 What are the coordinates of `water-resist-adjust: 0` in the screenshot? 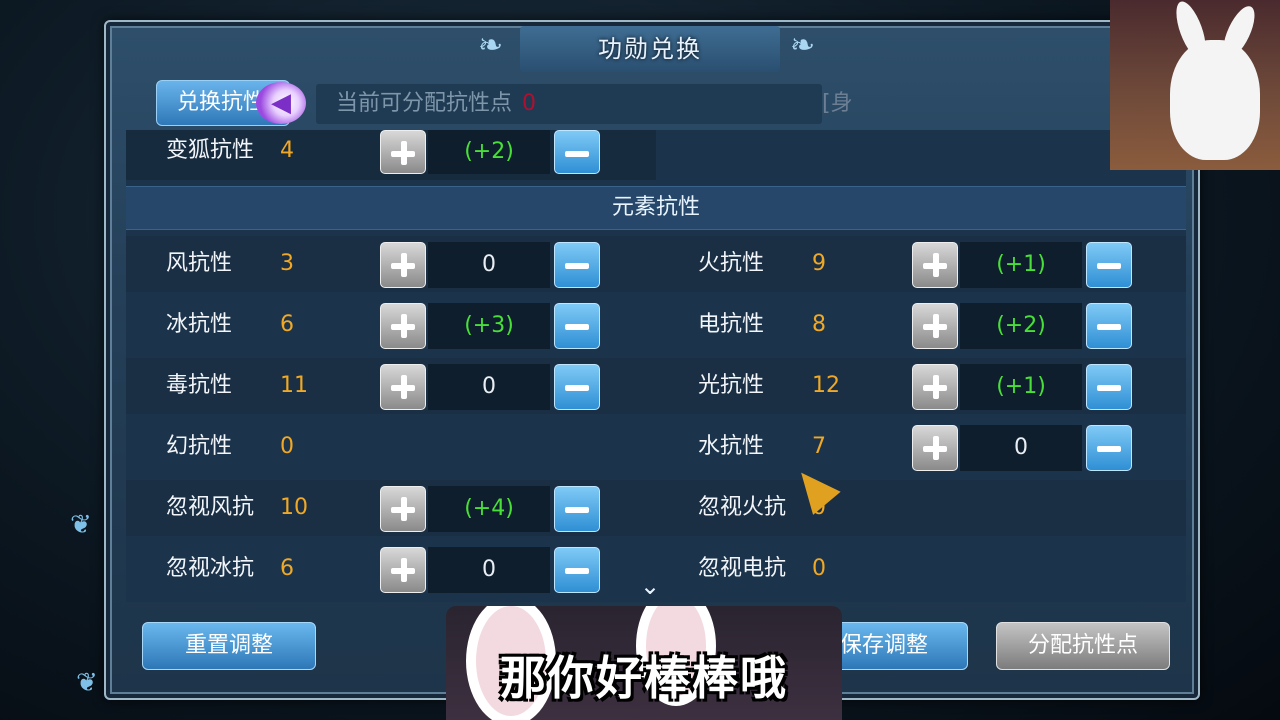 It's located at (1021, 448).